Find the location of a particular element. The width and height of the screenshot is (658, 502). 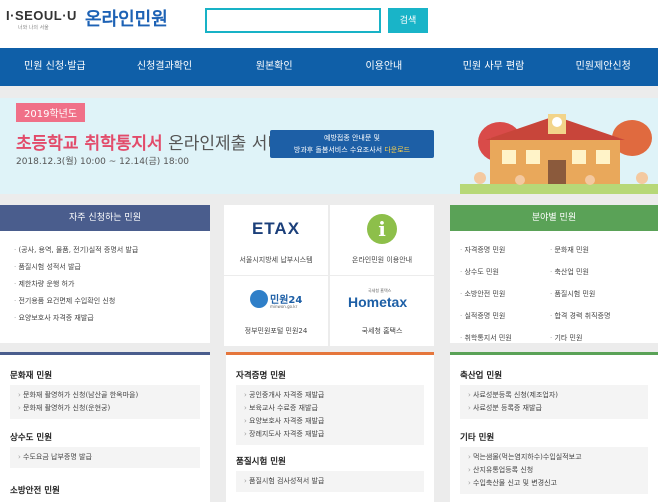

section-title: 자격증명 민원 is located at coordinates (261, 376).